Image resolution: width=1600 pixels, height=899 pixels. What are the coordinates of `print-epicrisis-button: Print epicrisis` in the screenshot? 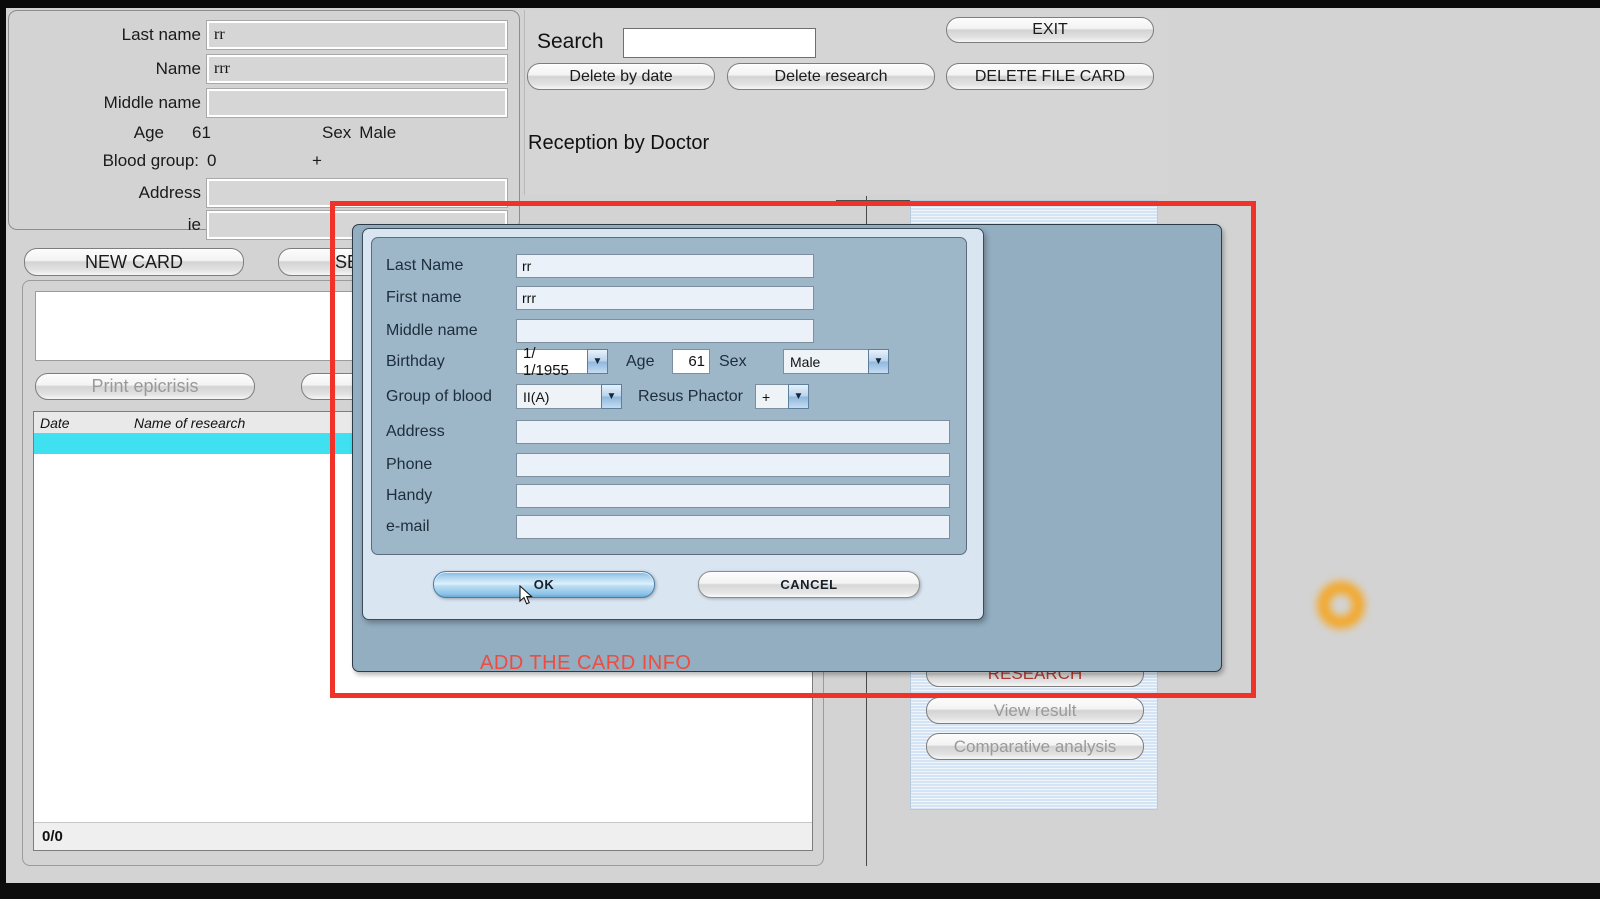 It's located at (145, 386).